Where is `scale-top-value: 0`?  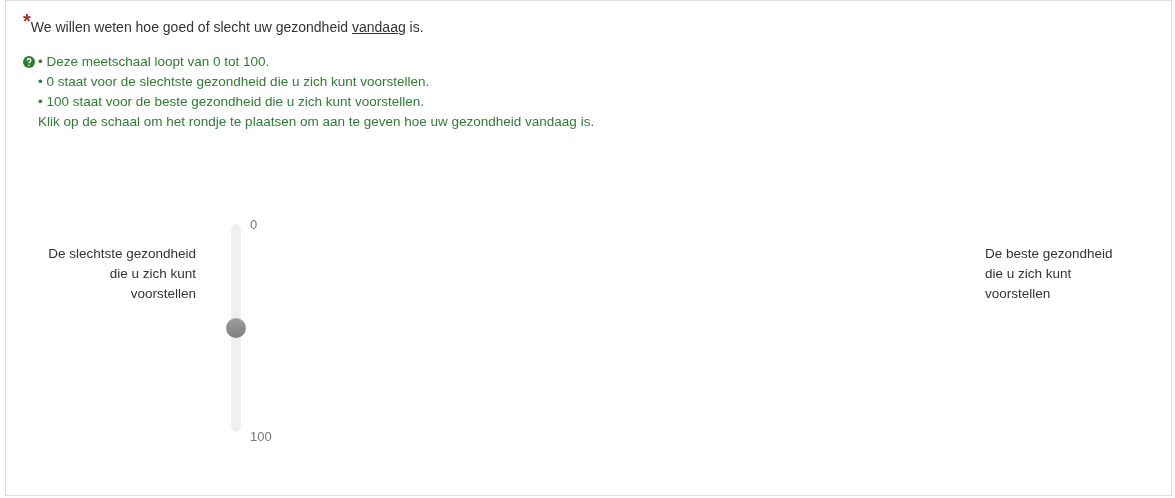 scale-top-value: 0 is located at coordinates (254, 225).